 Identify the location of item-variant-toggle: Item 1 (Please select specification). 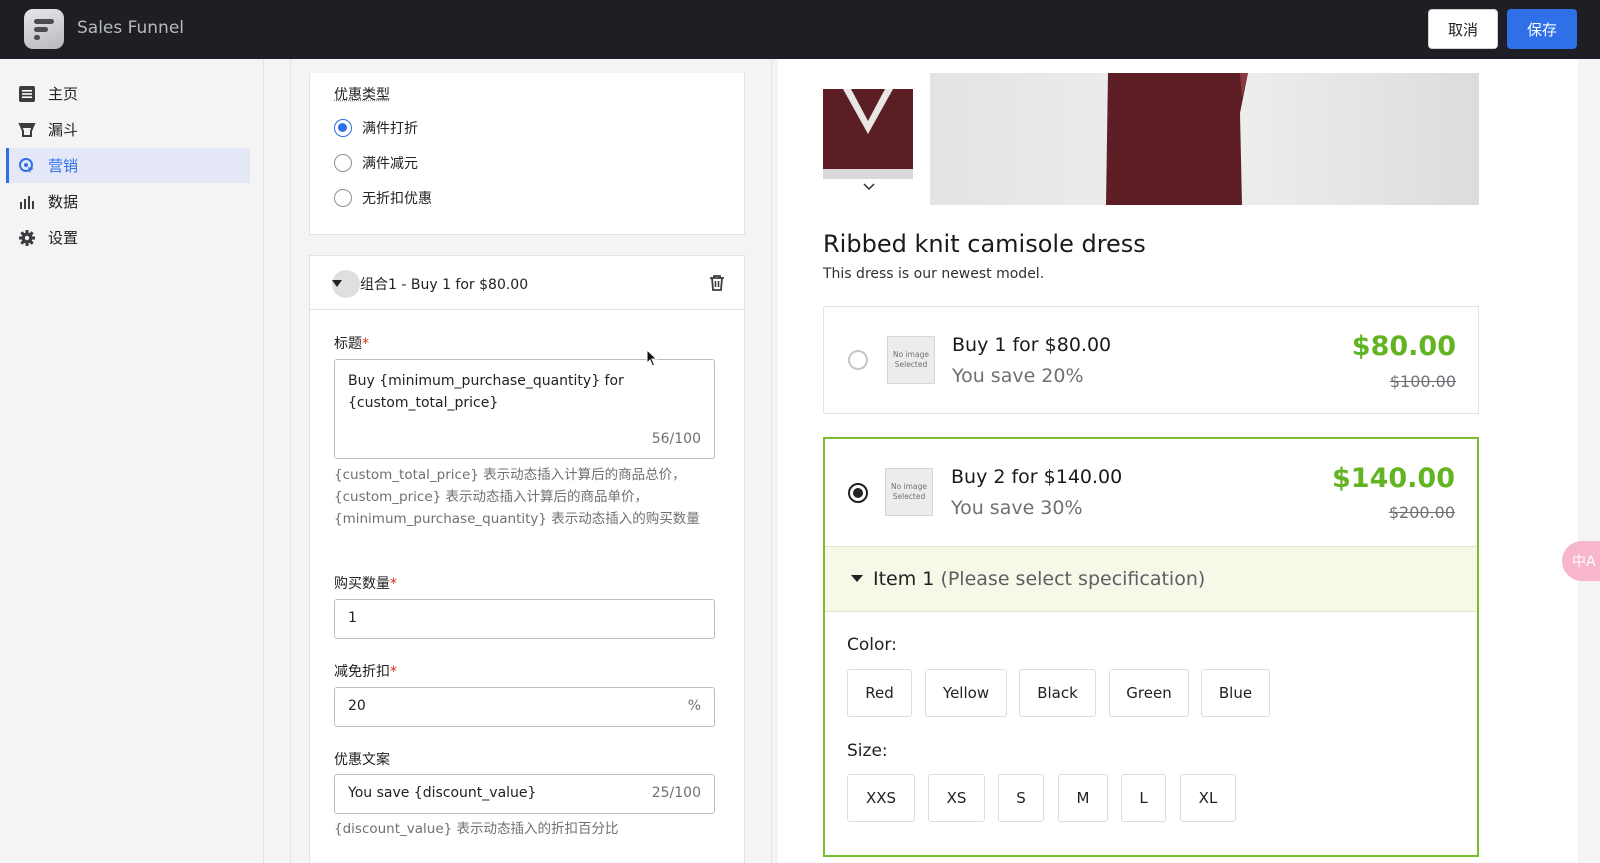
(1151, 579).